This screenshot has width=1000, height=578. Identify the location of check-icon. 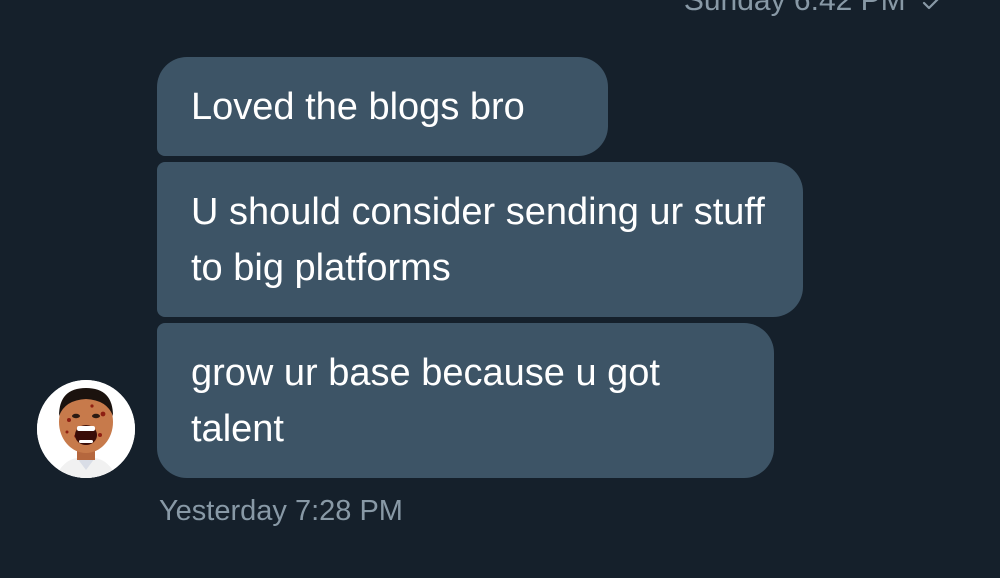
(932, 9).